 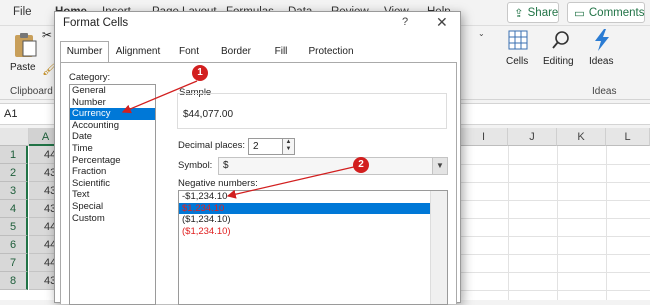 What do you see at coordinates (200, 73) in the screenshot?
I see `callout-badge-1: 1` at bounding box center [200, 73].